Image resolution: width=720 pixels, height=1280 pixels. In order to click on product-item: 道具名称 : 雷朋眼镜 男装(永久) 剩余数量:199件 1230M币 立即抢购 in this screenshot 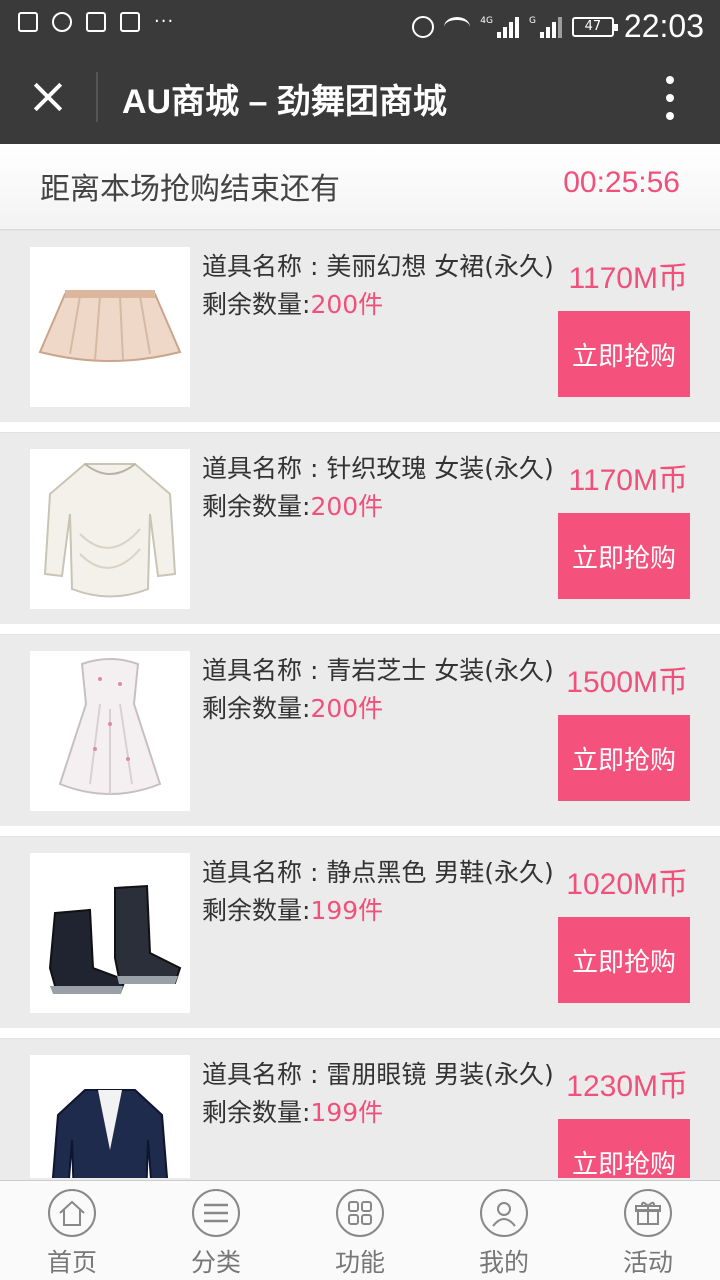, I will do `click(360, 1108)`.